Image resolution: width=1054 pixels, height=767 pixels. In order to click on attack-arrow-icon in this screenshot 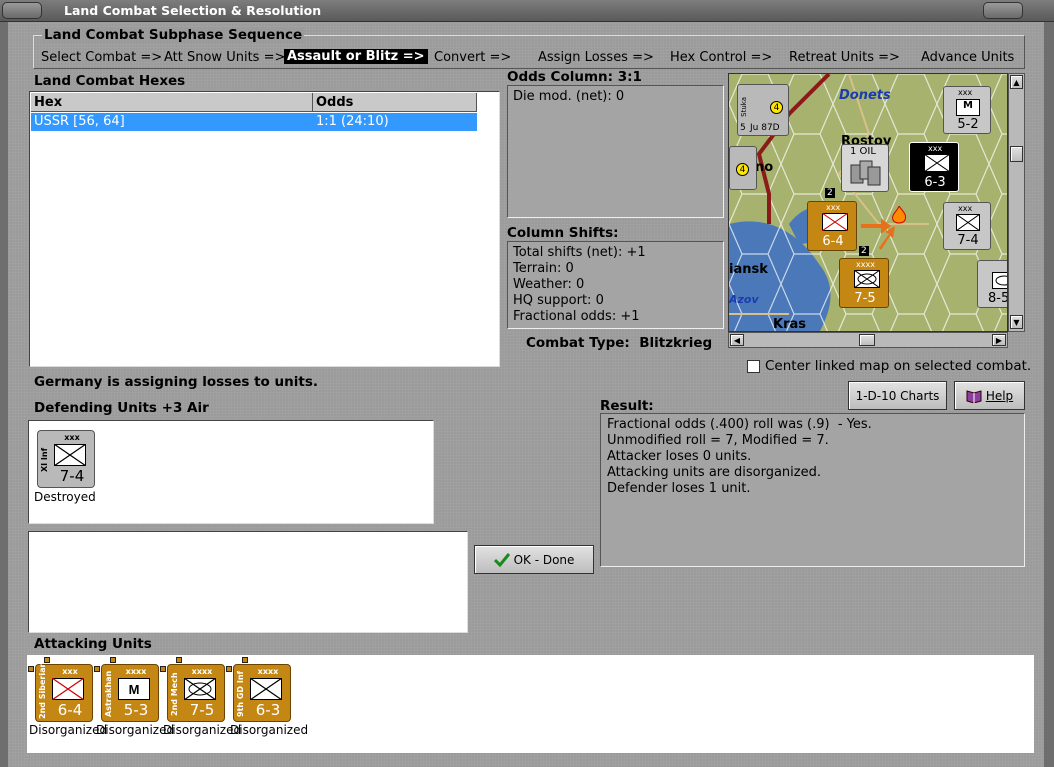, I will do `click(878, 234)`.